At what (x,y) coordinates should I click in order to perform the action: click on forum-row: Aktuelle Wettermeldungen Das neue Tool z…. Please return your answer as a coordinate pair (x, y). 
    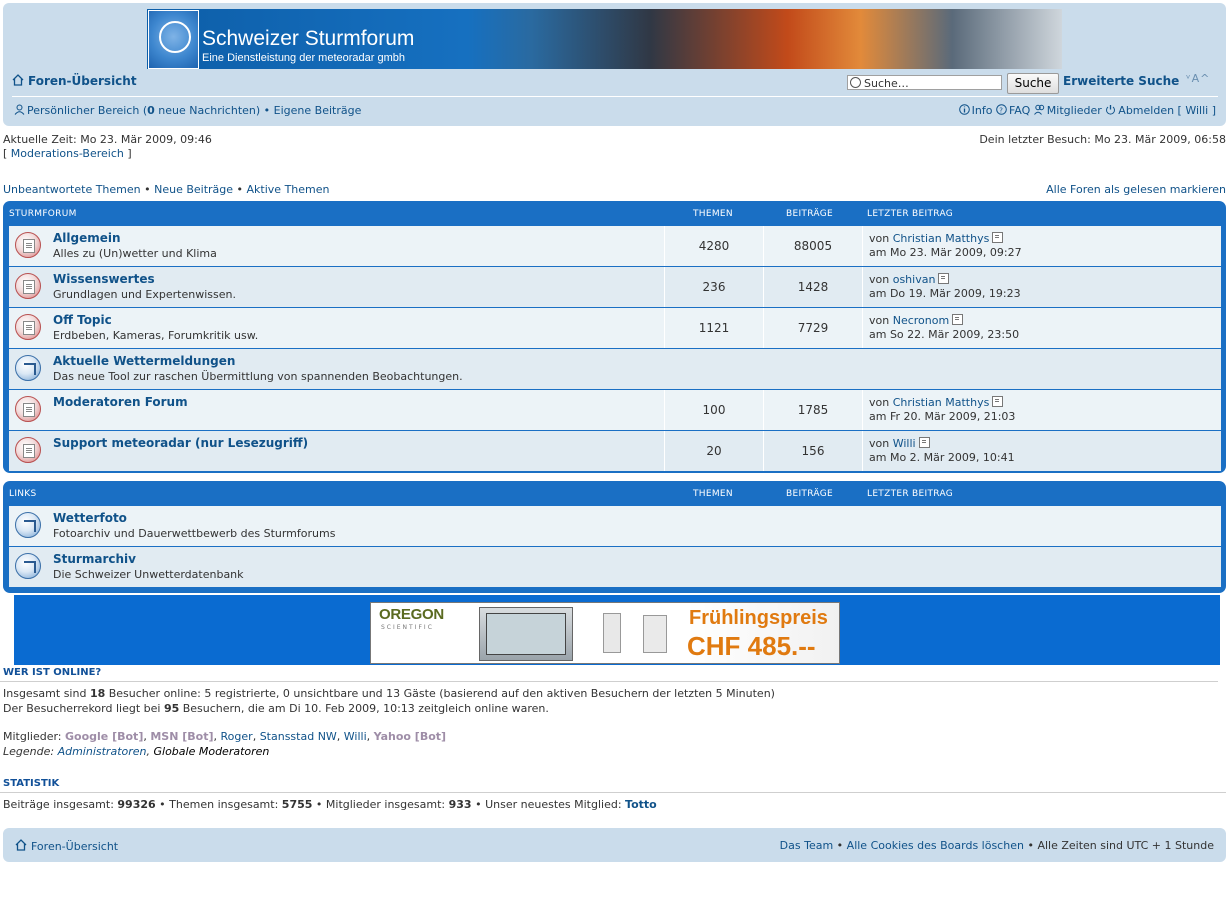
    Looking at the image, I should click on (615, 369).